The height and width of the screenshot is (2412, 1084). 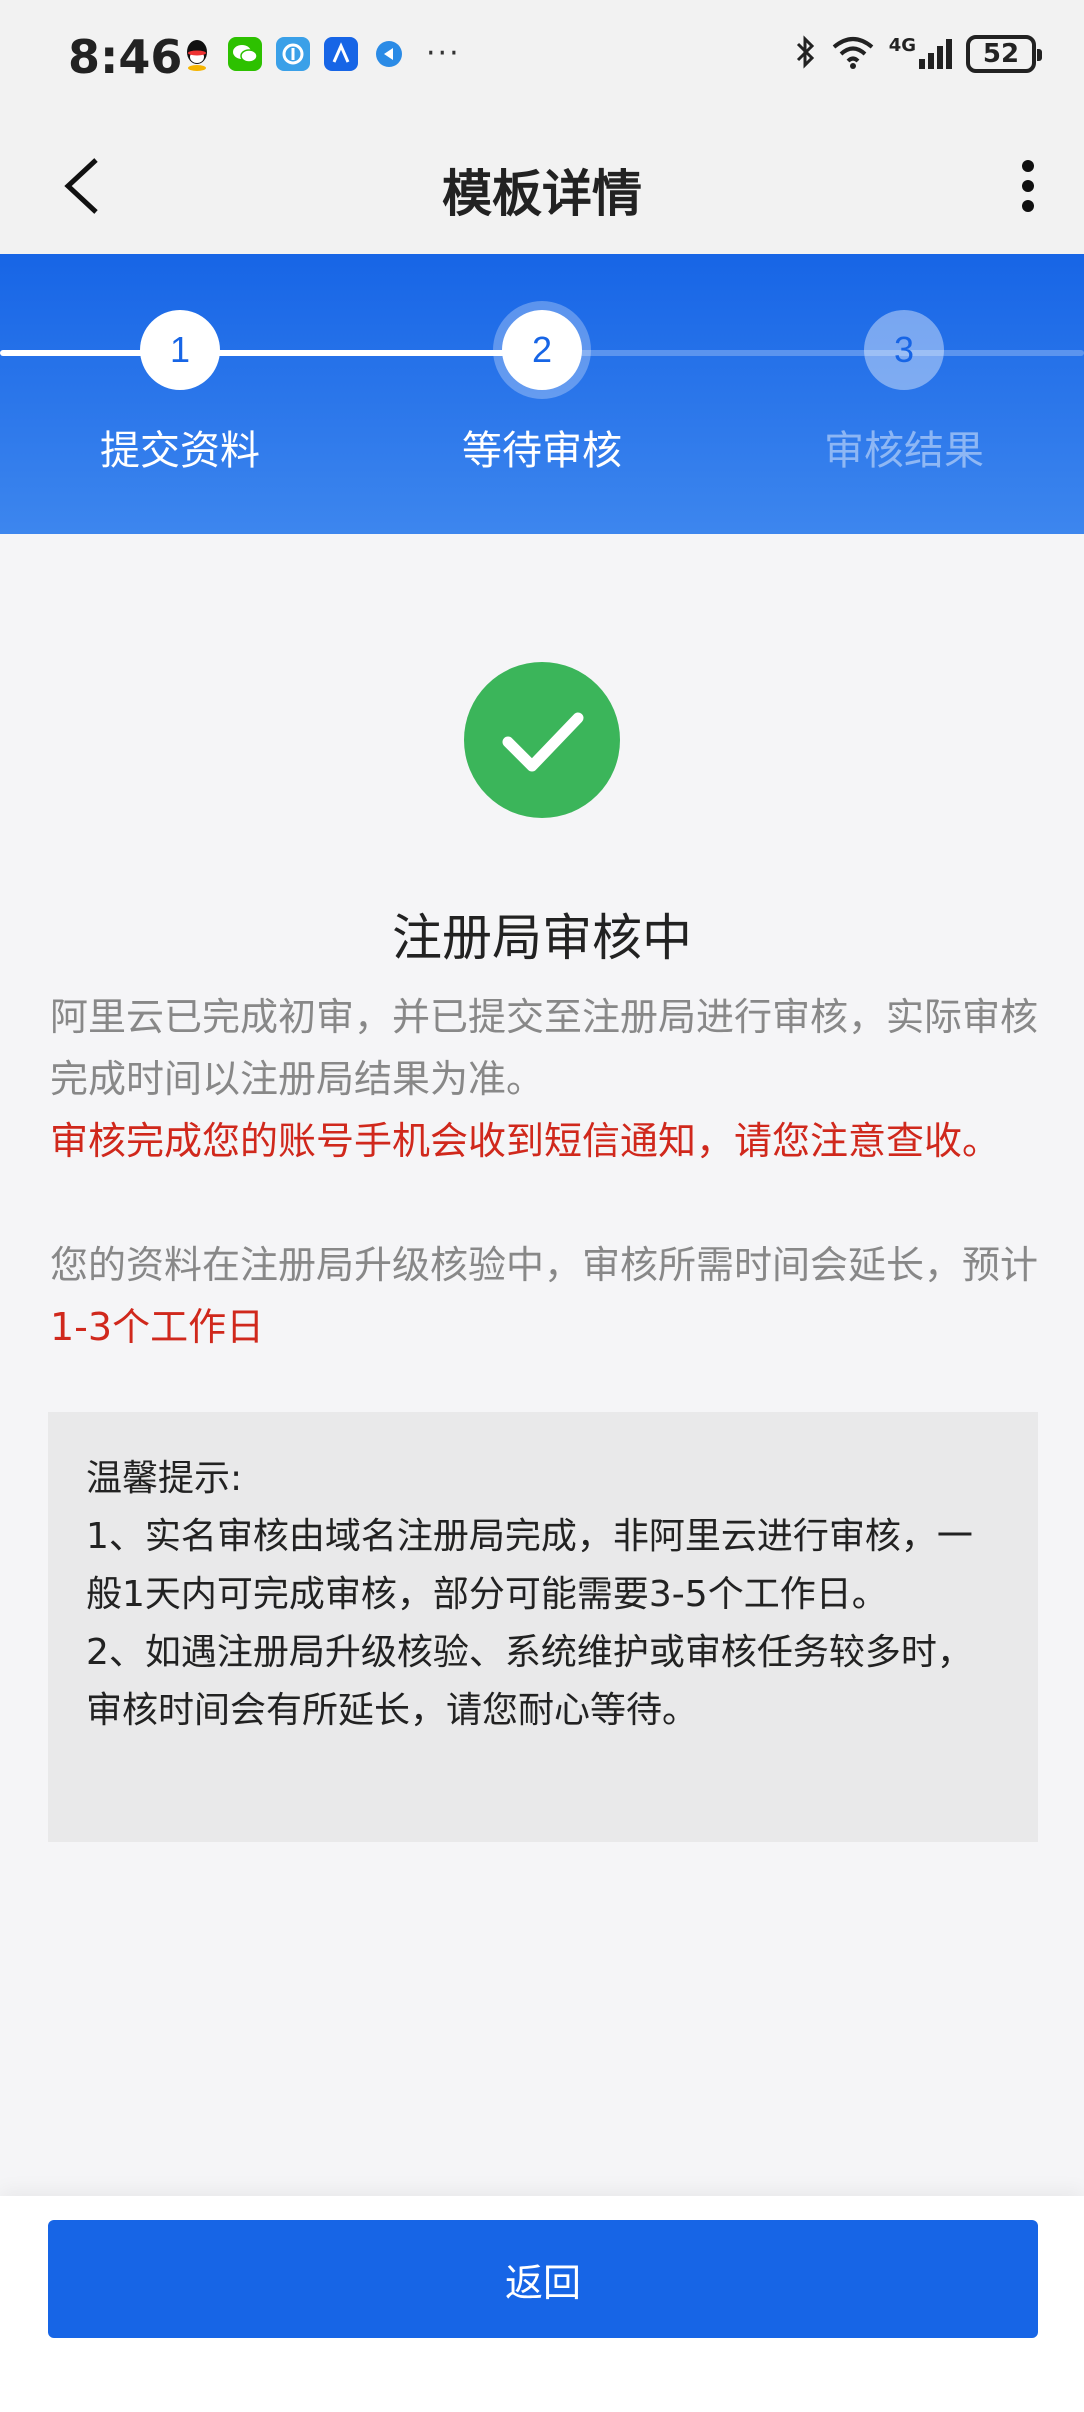 I want to click on step-number: 2, so click(x=542, y=350).